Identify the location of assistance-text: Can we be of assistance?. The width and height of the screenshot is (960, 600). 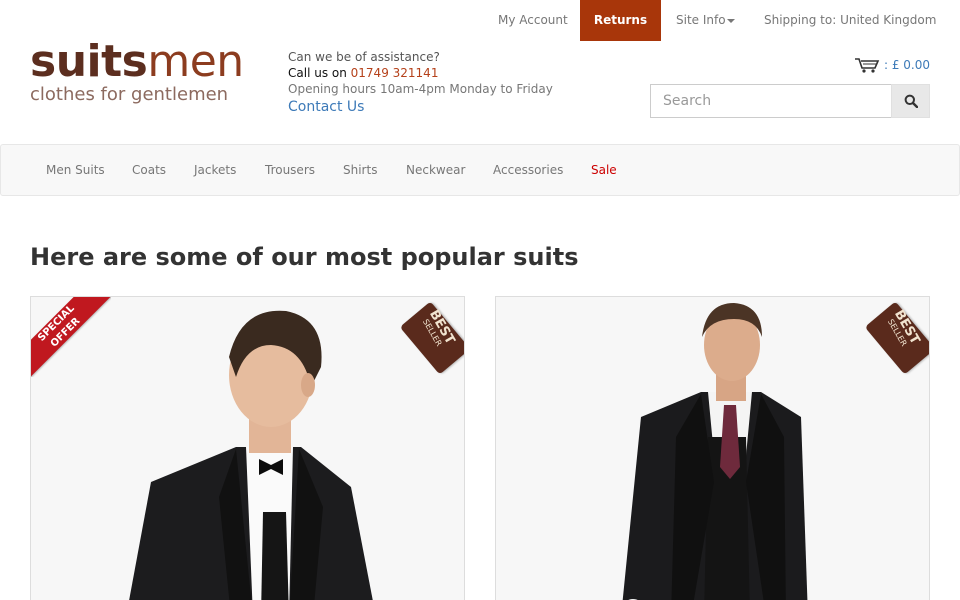
(364, 57).